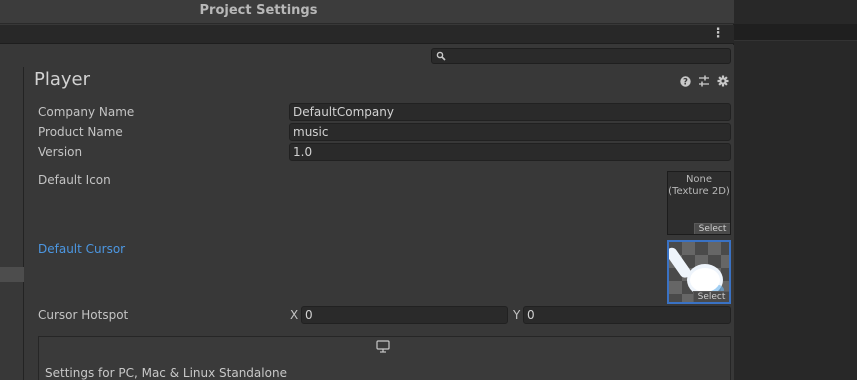 Image resolution: width=857 pixels, height=380 pixels. Describe the element at coordinates (711, 296) in the screenshot. I see `default-cursor-select-button: Select` at that location.